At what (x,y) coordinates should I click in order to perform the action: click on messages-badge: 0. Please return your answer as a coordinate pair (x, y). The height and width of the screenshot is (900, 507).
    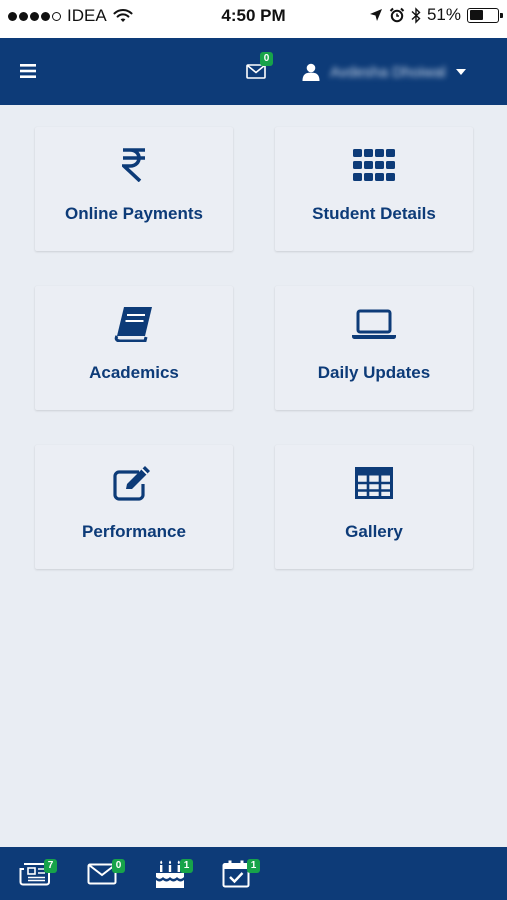
    Looking at the image, I should click on (266, 59).